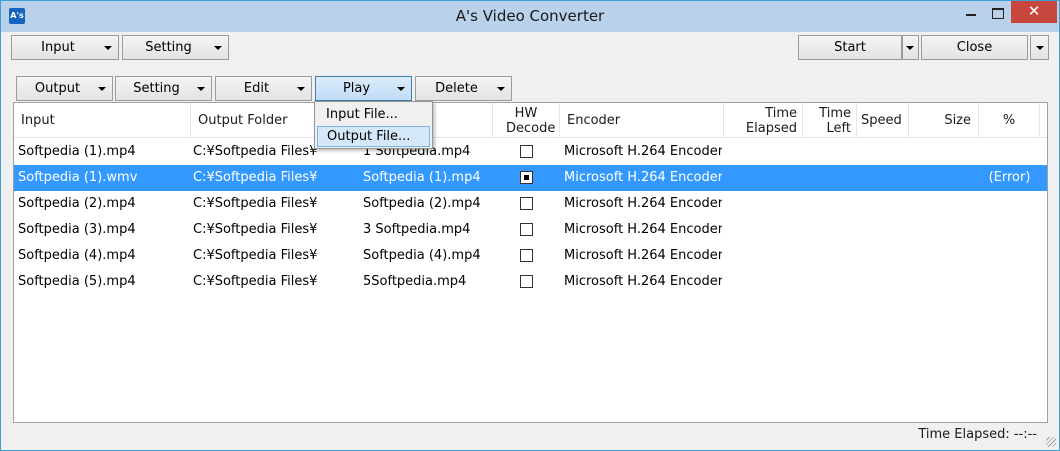  What do you see at coordinates (771, 120) in the screenshot?
I see `time-elapsed-header-label: Time Elapsed` at bounding box center [771, 120].